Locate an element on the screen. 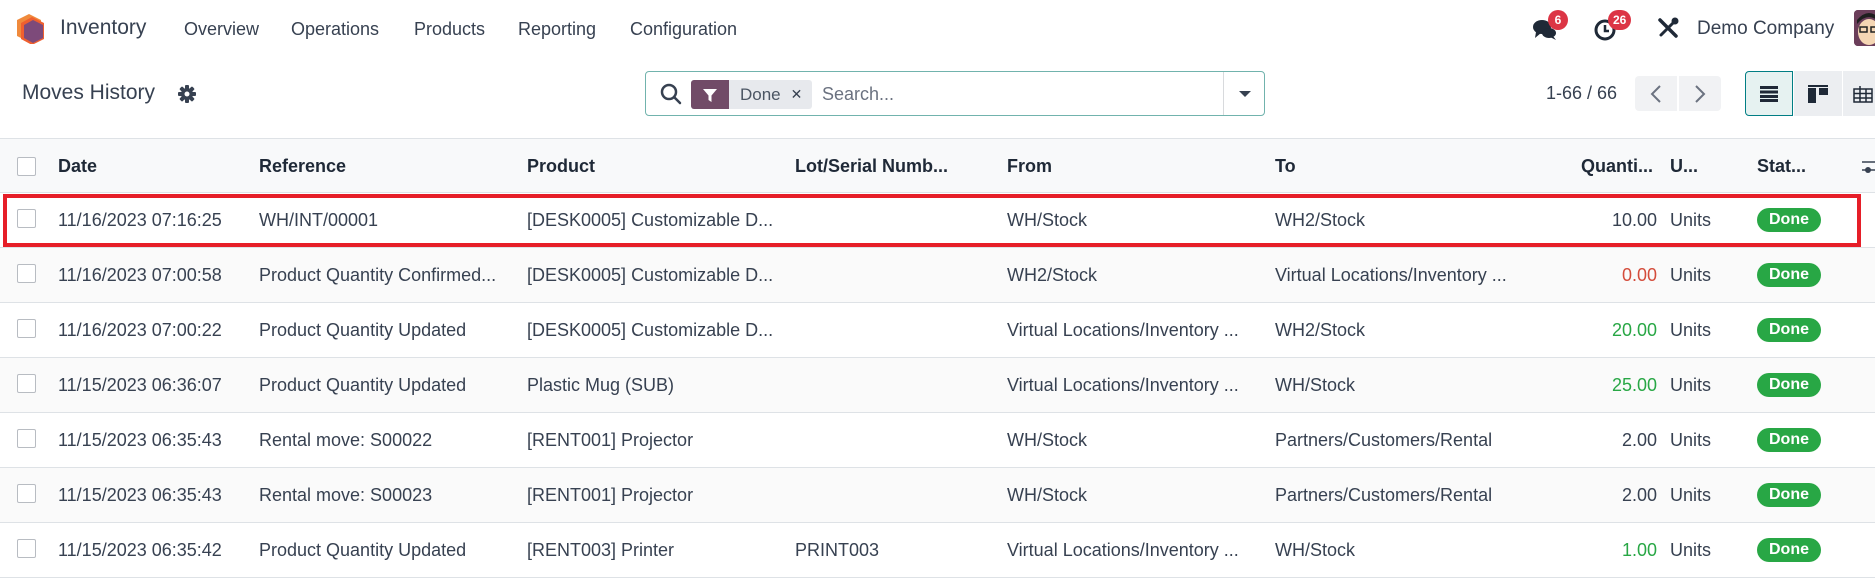 This screenshot has width=1875, height=585. kanban-view-icon is located at coordinates (1818, 93).